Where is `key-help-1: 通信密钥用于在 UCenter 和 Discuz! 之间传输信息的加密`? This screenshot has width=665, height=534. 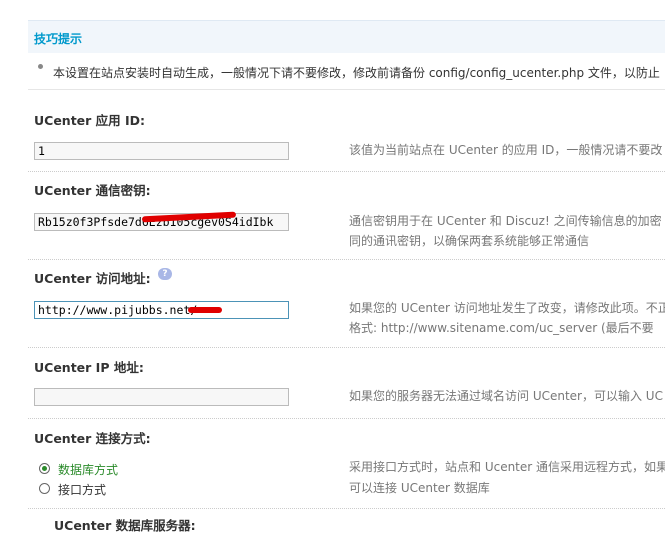
key-help-1: 通信密钥用于在 UCenter 和 Discuz! 之间传输信息的加密 is located at coordinates (505, 221).